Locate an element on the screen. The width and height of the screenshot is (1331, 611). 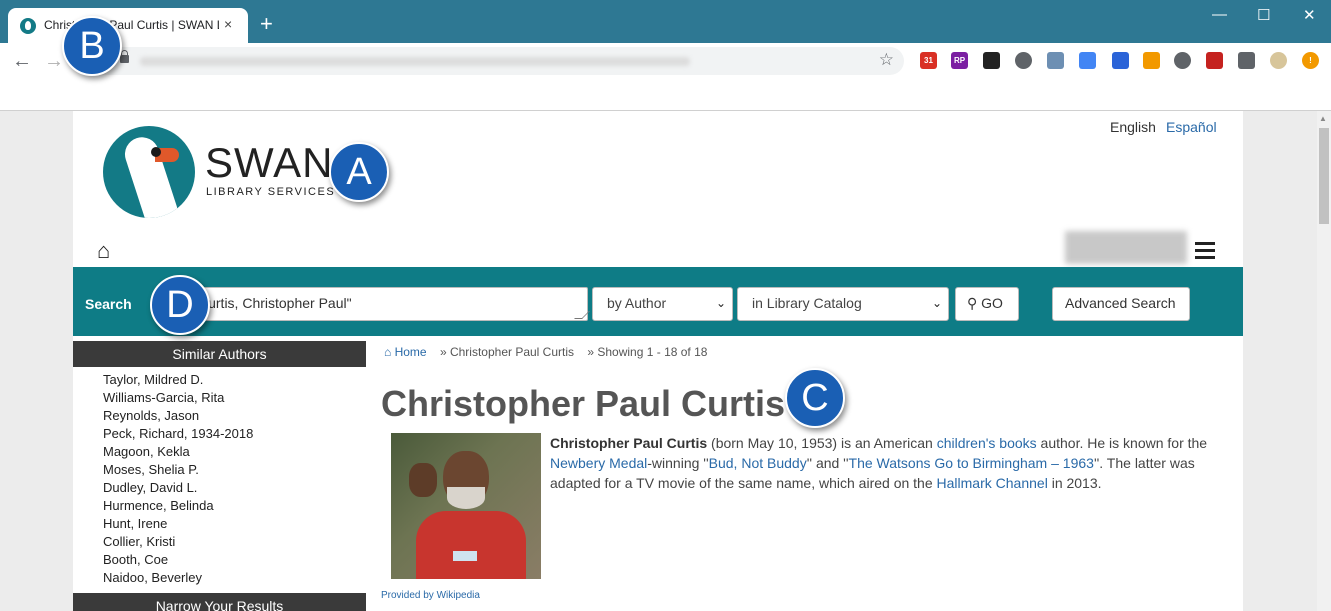
bio-author-name: Christopher Paul Curtis is located at coordinates (629, 443).